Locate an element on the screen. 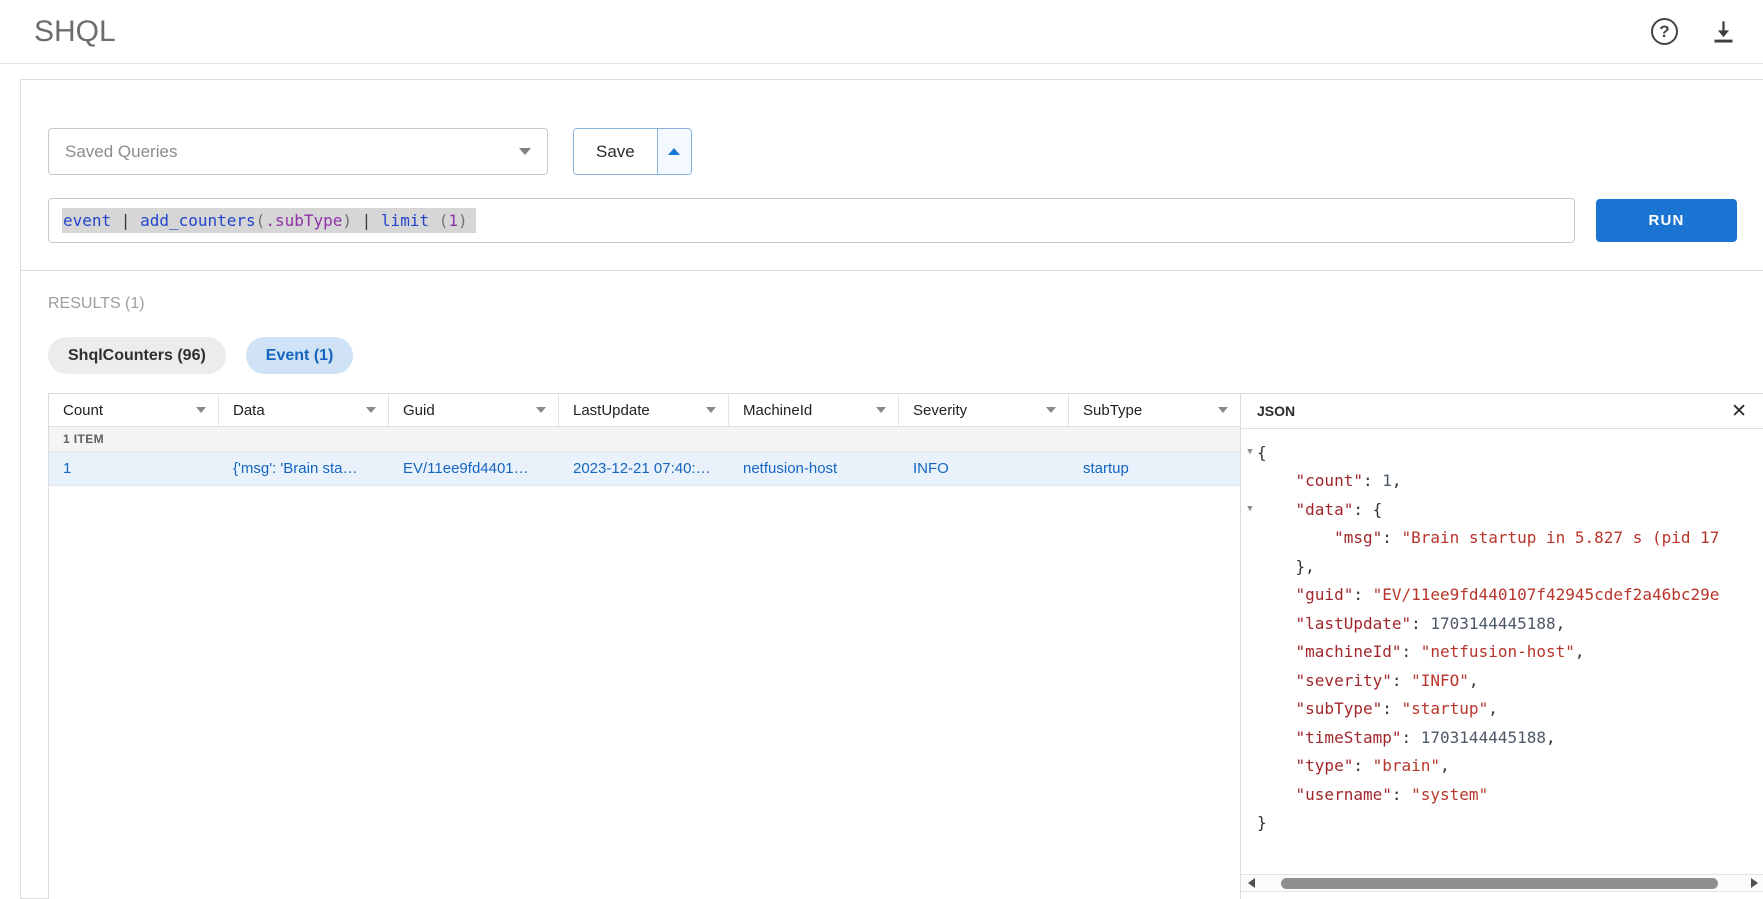 This screenshot has height=899, width=1763. save-dropdown-button is located at coordinates (673, 151).